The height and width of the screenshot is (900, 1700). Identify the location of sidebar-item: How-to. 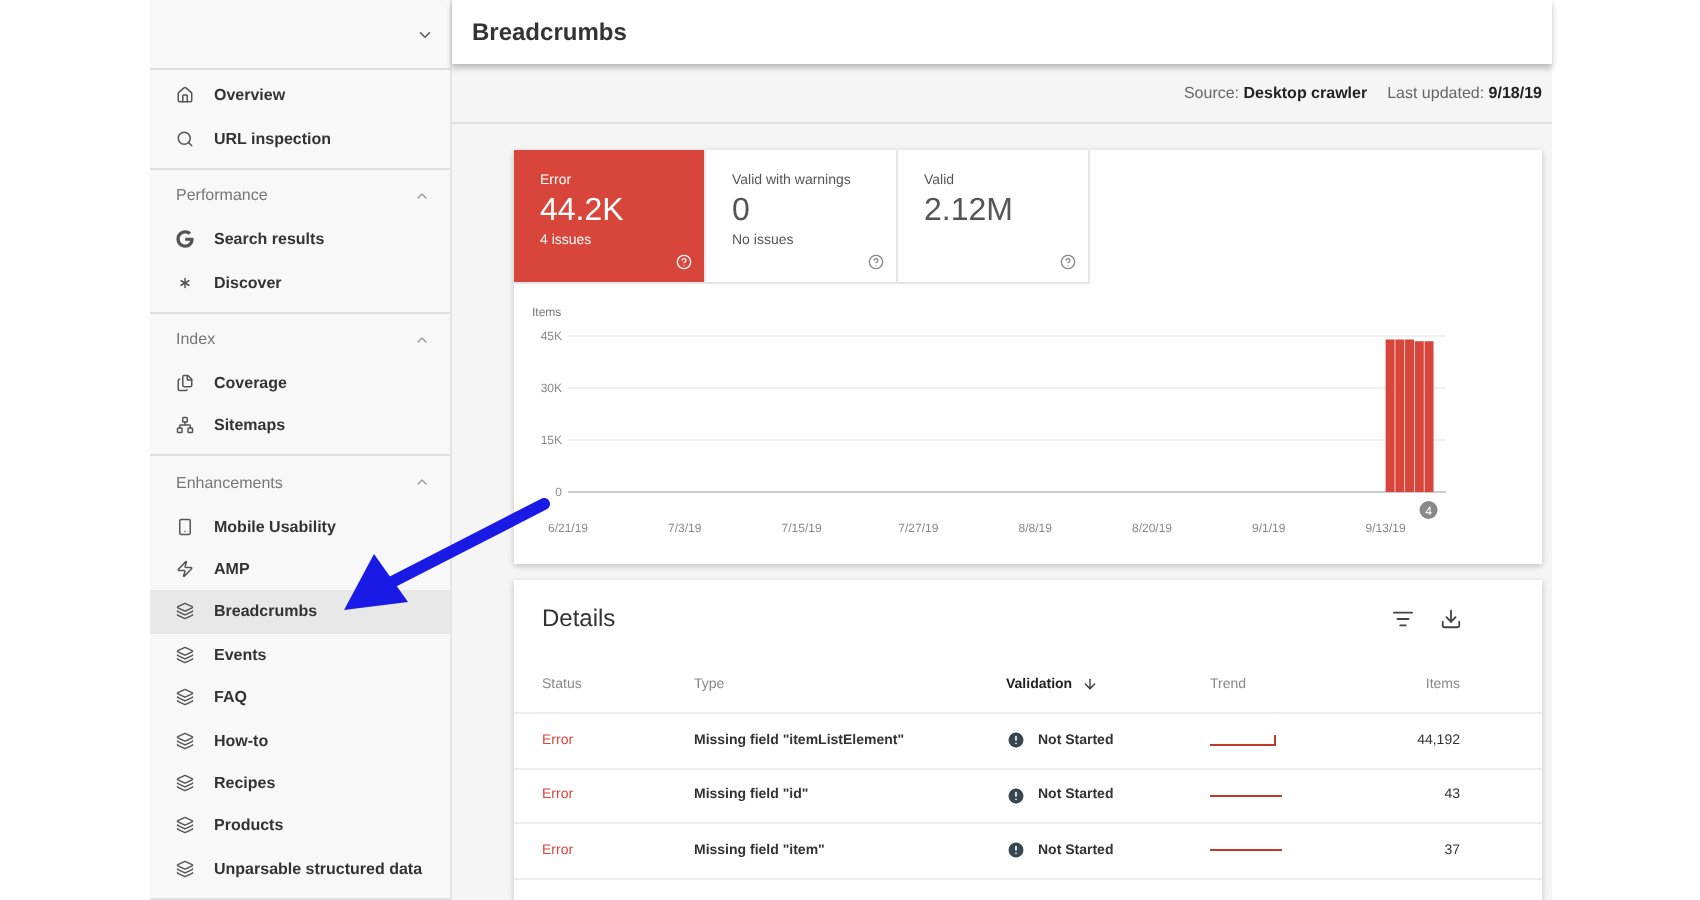
(300, 740).